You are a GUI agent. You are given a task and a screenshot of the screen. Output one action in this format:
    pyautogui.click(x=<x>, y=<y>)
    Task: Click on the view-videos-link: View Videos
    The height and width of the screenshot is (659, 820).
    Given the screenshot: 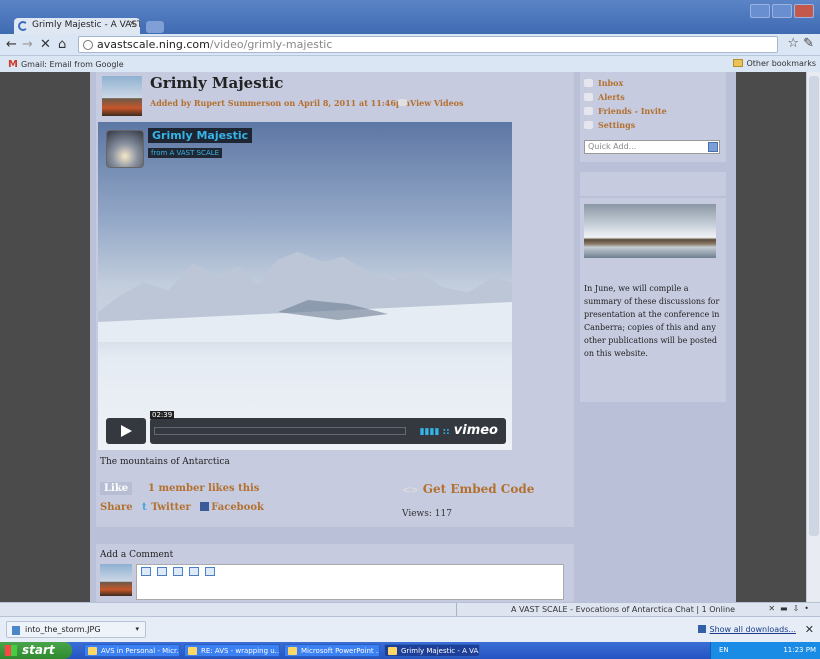 What is the action you would take?
    pyautogui.click(x=431, y=103)
    